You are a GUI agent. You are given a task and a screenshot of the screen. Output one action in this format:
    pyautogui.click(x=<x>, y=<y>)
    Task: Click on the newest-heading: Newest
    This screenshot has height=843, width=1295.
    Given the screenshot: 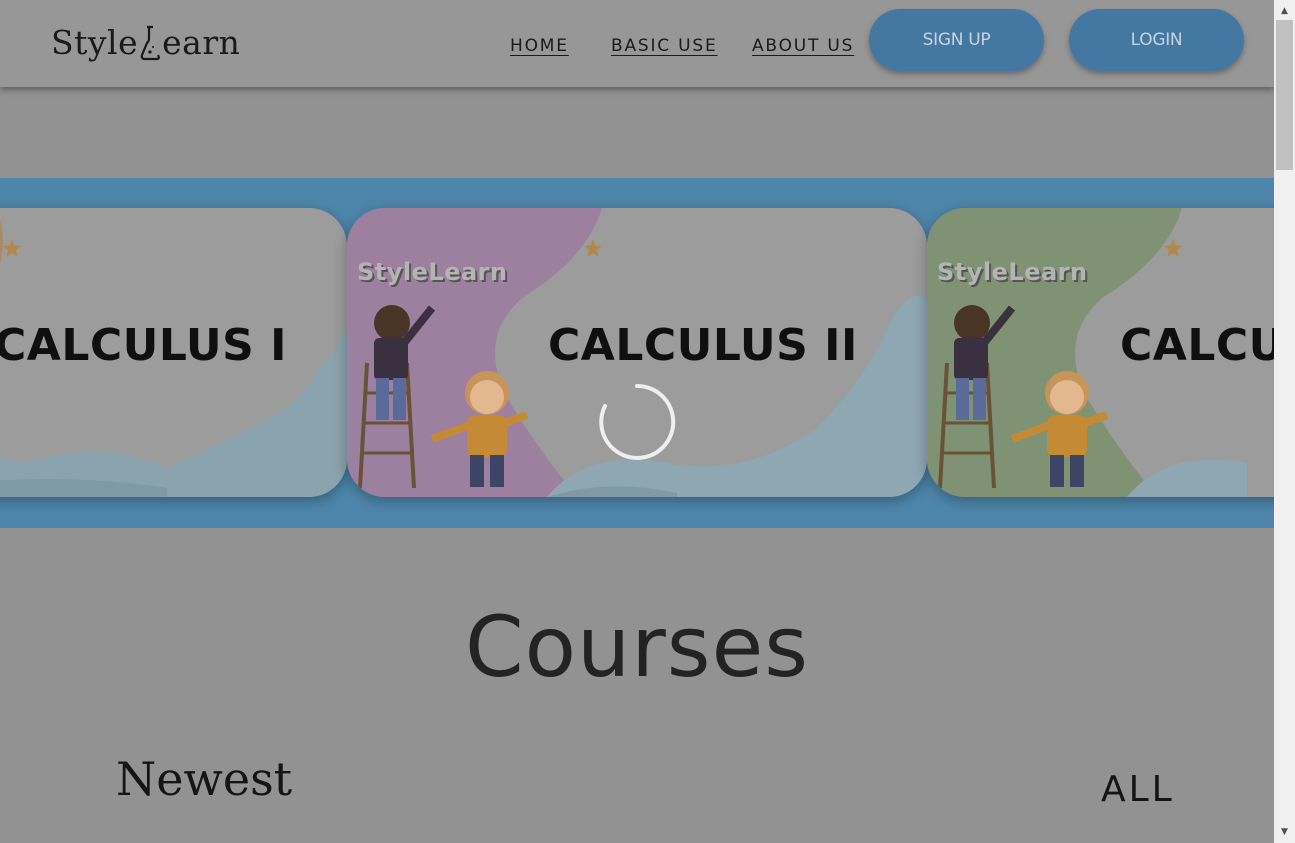 What is the action you would take?
    pyautogui.click(x=204, y=779)
    